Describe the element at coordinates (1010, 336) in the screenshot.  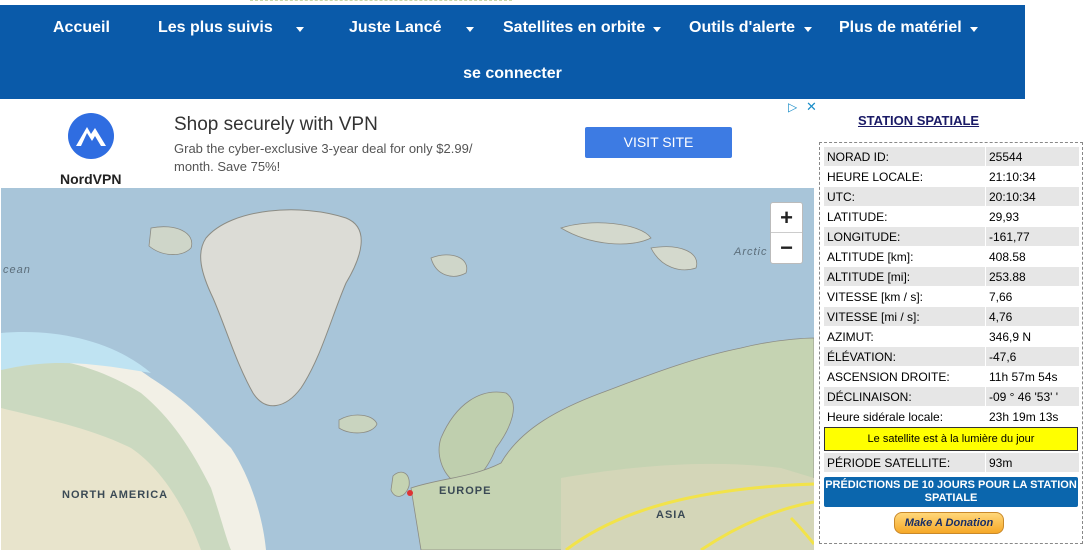
I see `info-value: 346,9 N` at that location.